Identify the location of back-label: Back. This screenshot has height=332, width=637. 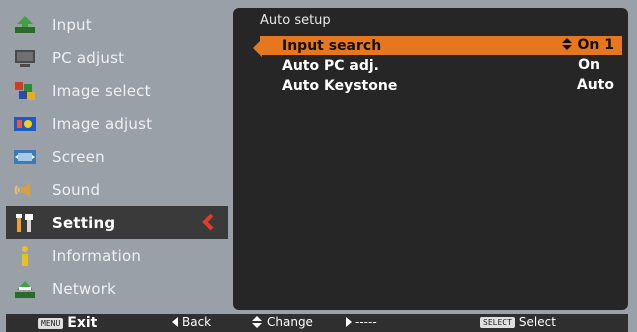
(197, 322).